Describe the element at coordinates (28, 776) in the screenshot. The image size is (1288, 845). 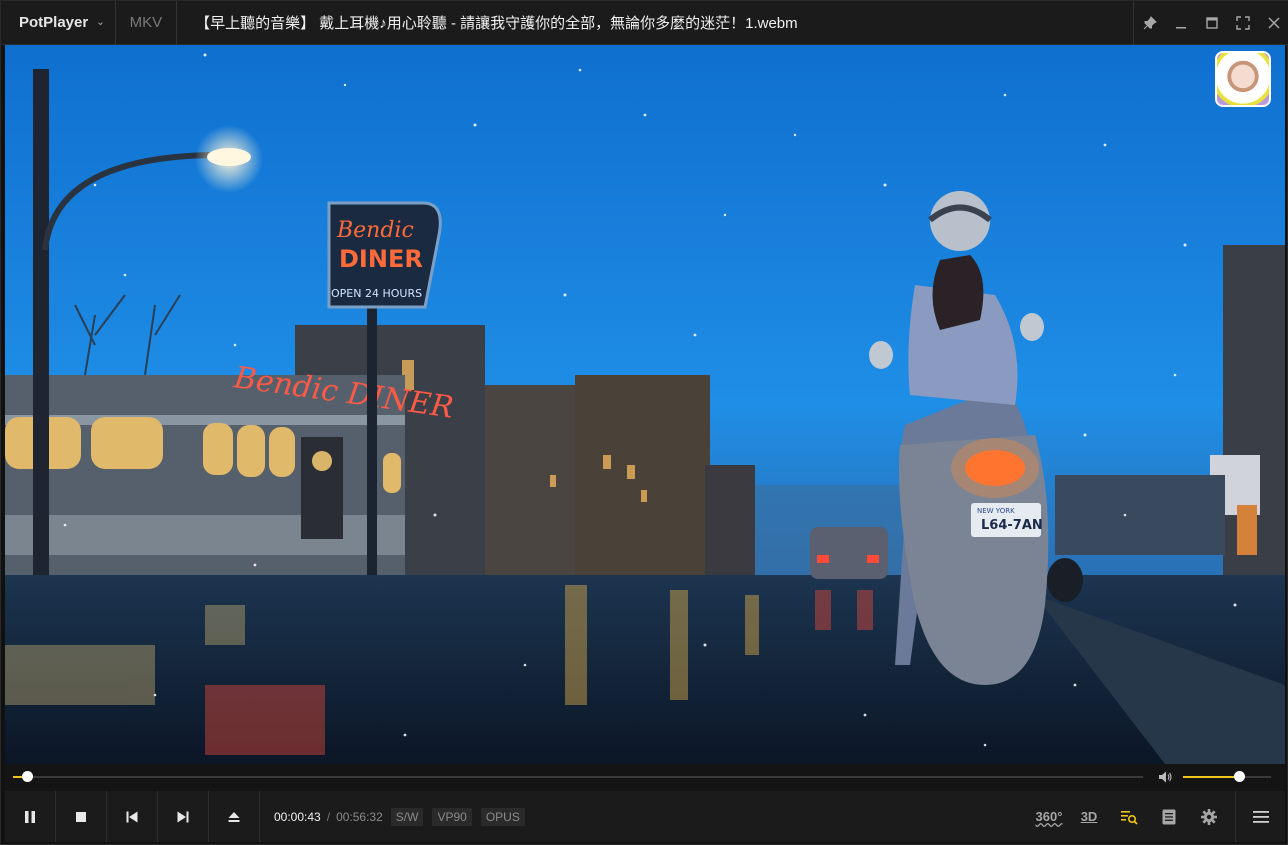
I see `seek-handle` at that location.